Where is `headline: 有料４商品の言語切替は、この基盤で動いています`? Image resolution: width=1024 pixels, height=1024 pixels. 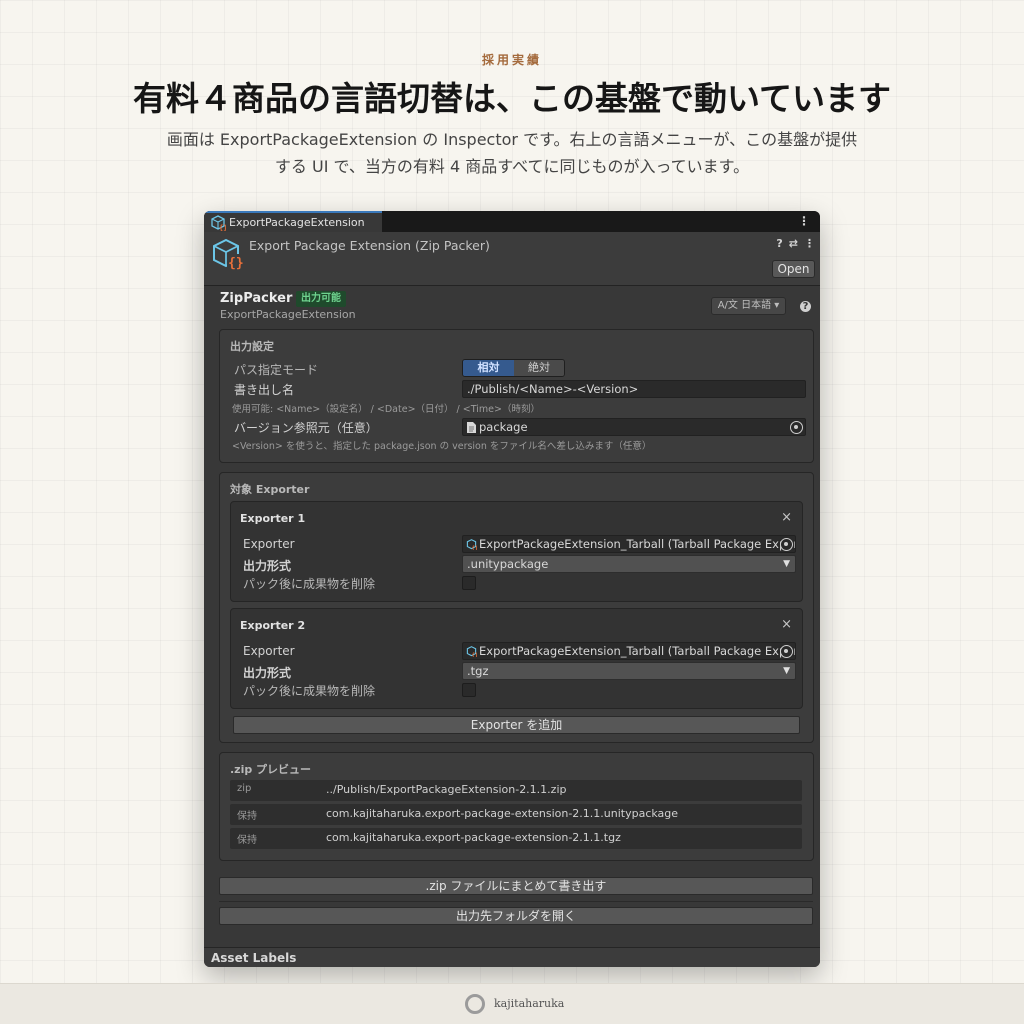 headline: 有料４商品の言語切替は、この基盤で動いています is located at coordinates (511, 98).